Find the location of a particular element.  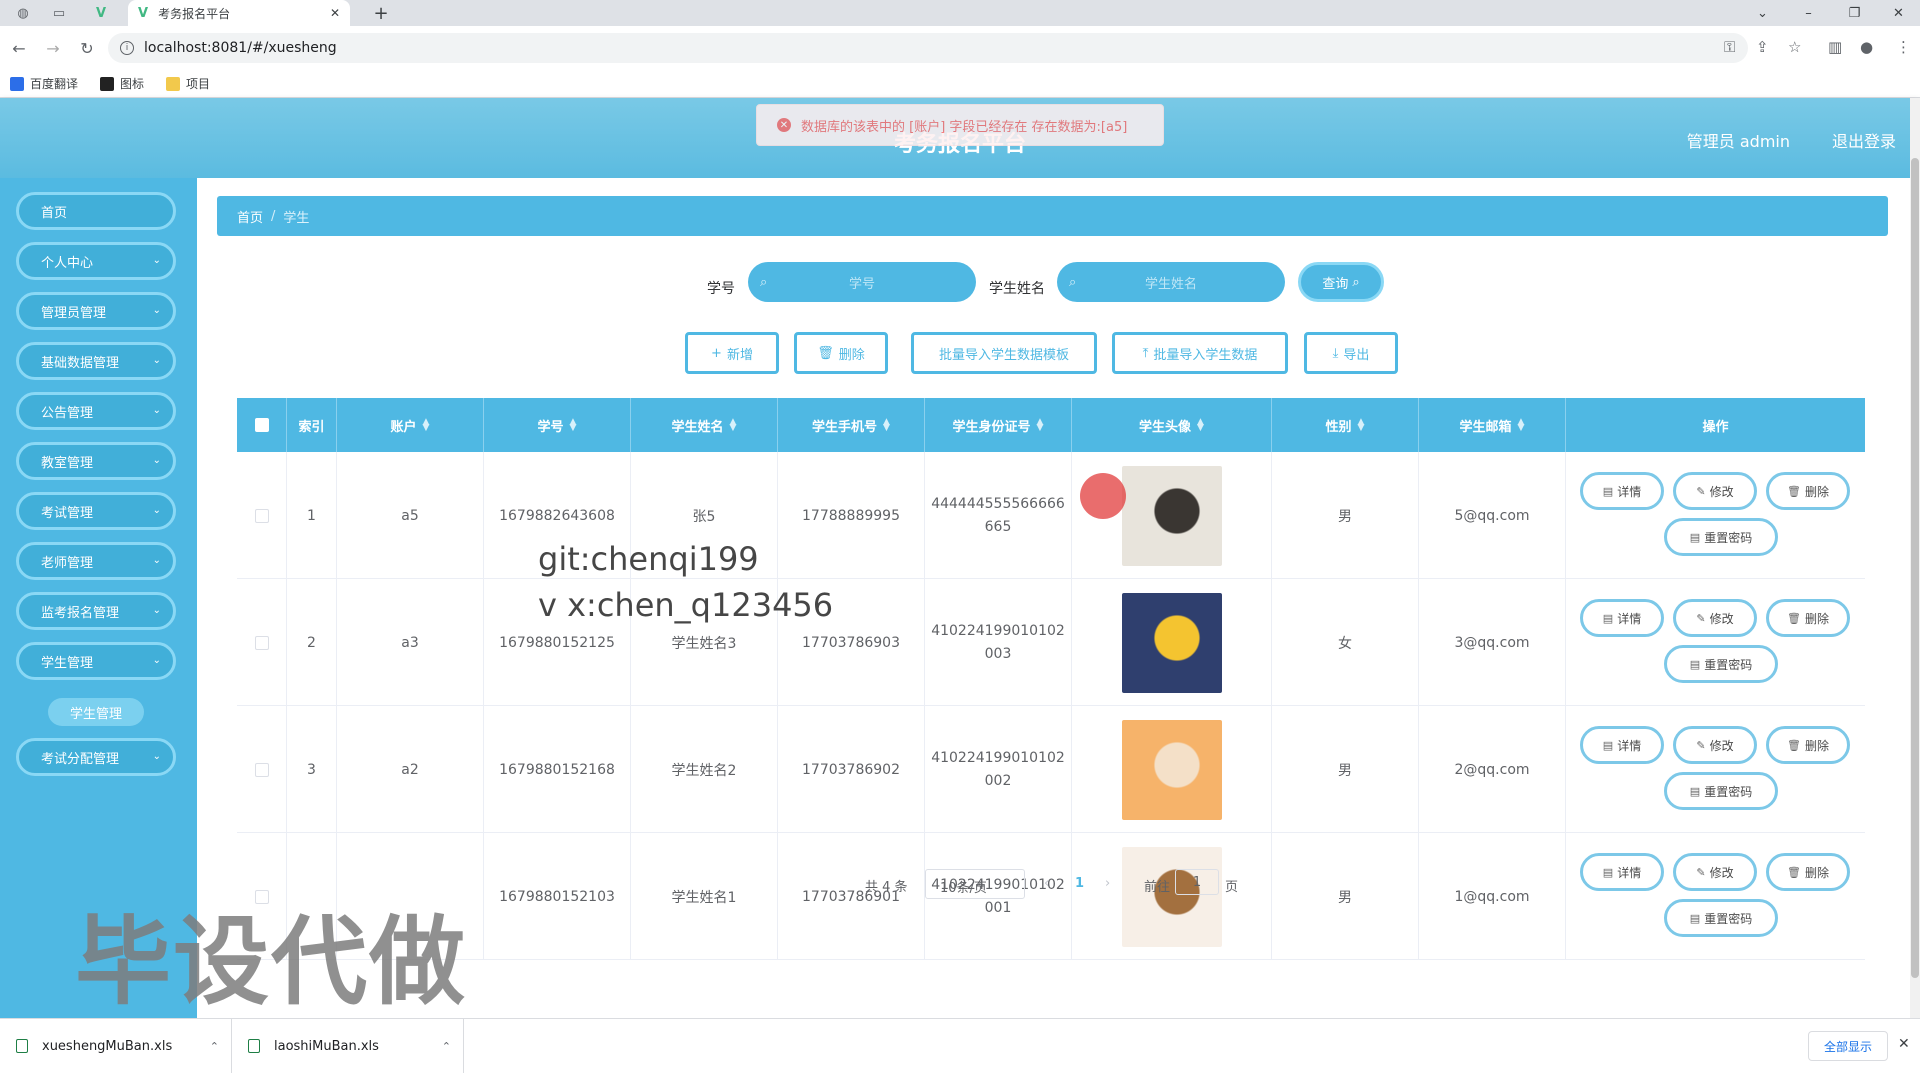

sidebar-item-notice: 公告管理 ⌄ is located at coordinates (96, 411).